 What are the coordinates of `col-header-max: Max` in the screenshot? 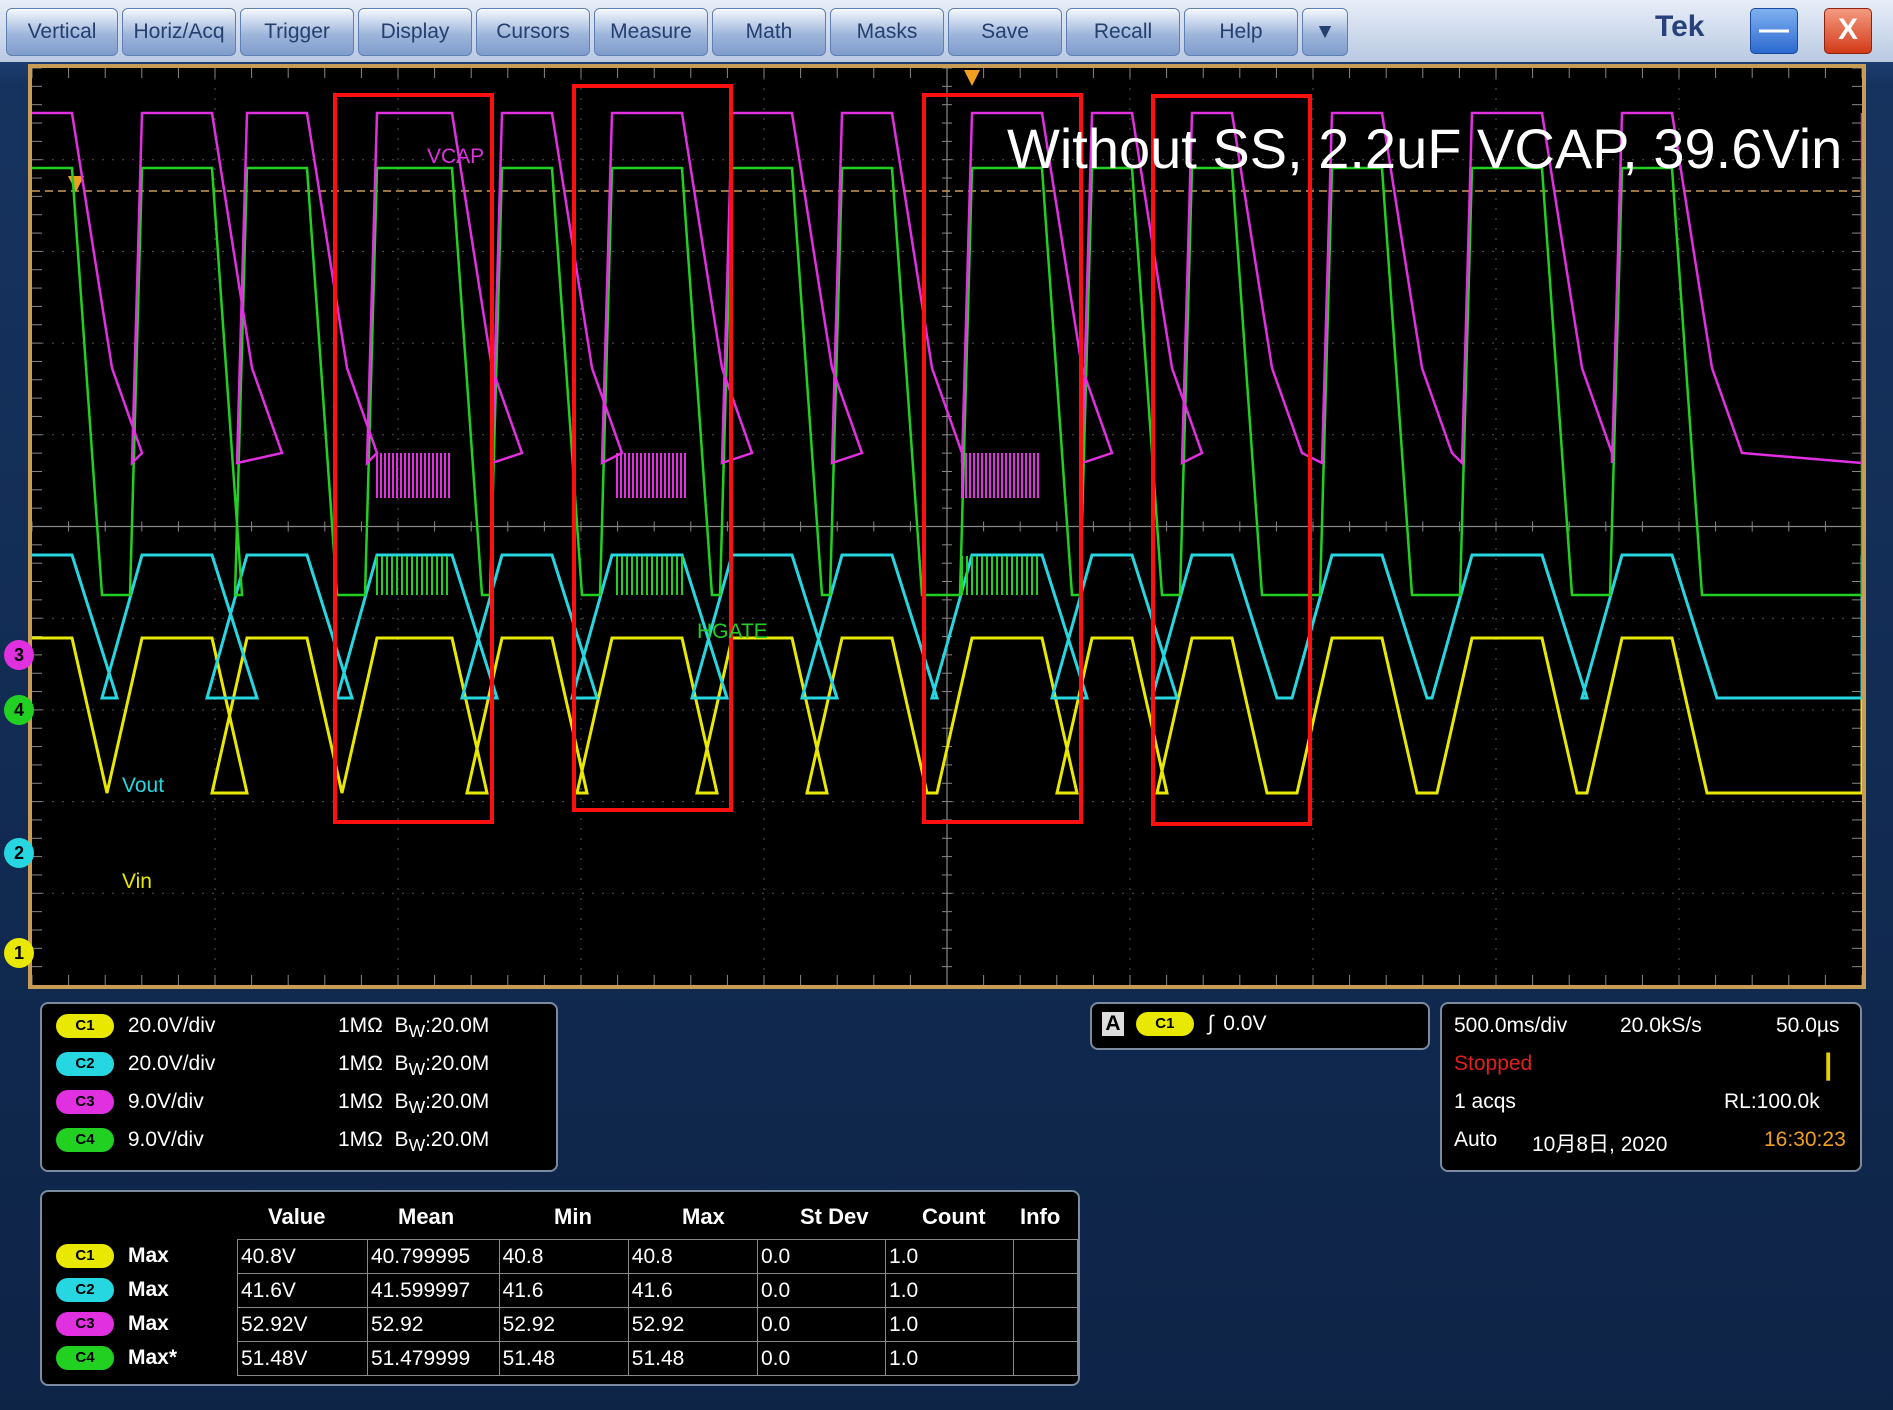 It's located at (703, 1216).